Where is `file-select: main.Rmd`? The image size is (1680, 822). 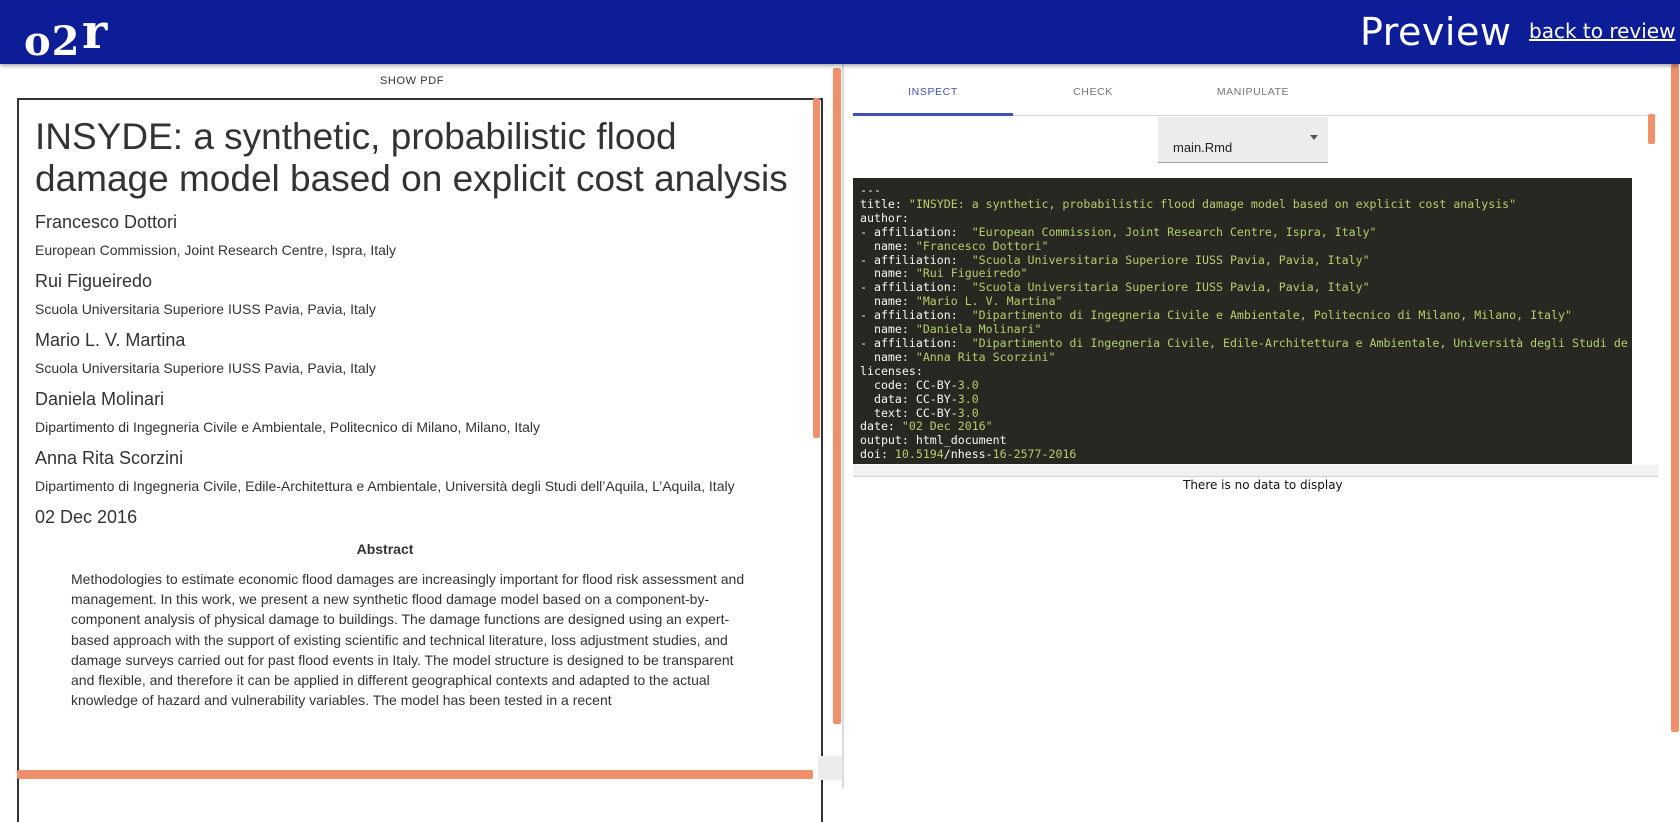
file-select: main.Rmd is located at coordinates (1243, 140).